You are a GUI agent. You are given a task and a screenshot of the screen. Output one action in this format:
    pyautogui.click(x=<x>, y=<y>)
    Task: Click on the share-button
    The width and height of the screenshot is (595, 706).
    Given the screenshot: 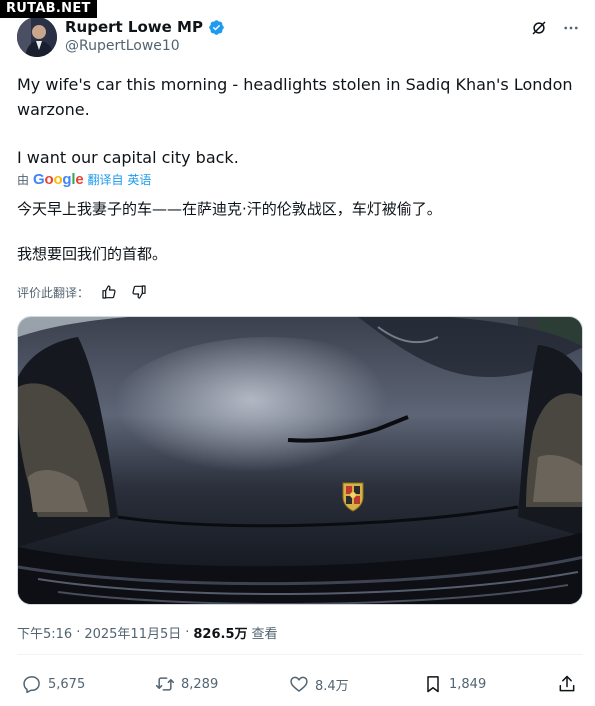 What is the action you would take?
    pyautogui.click(x=567, y=684)
    